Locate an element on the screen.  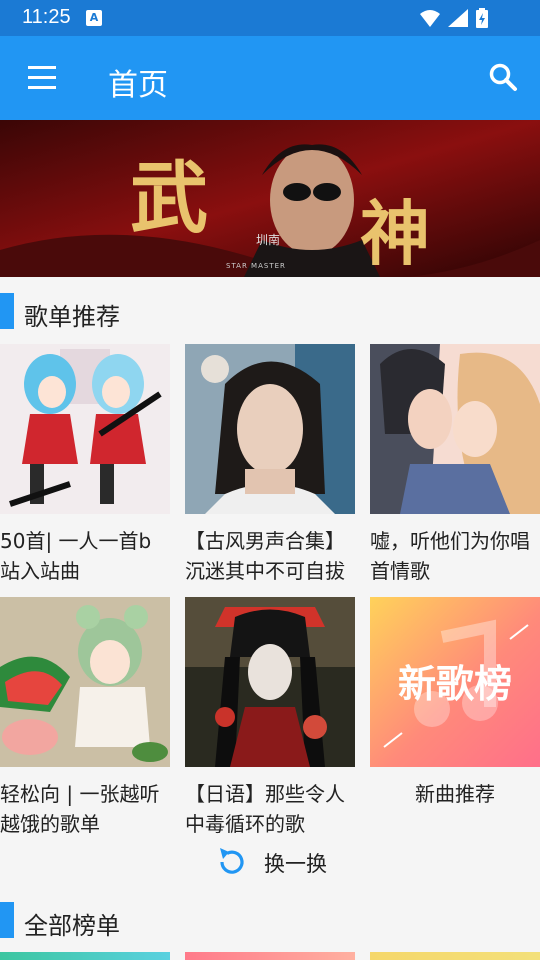
playlist-card: 【日语】那些令人中毒循环的歌 is located at coordinates (270, 718).